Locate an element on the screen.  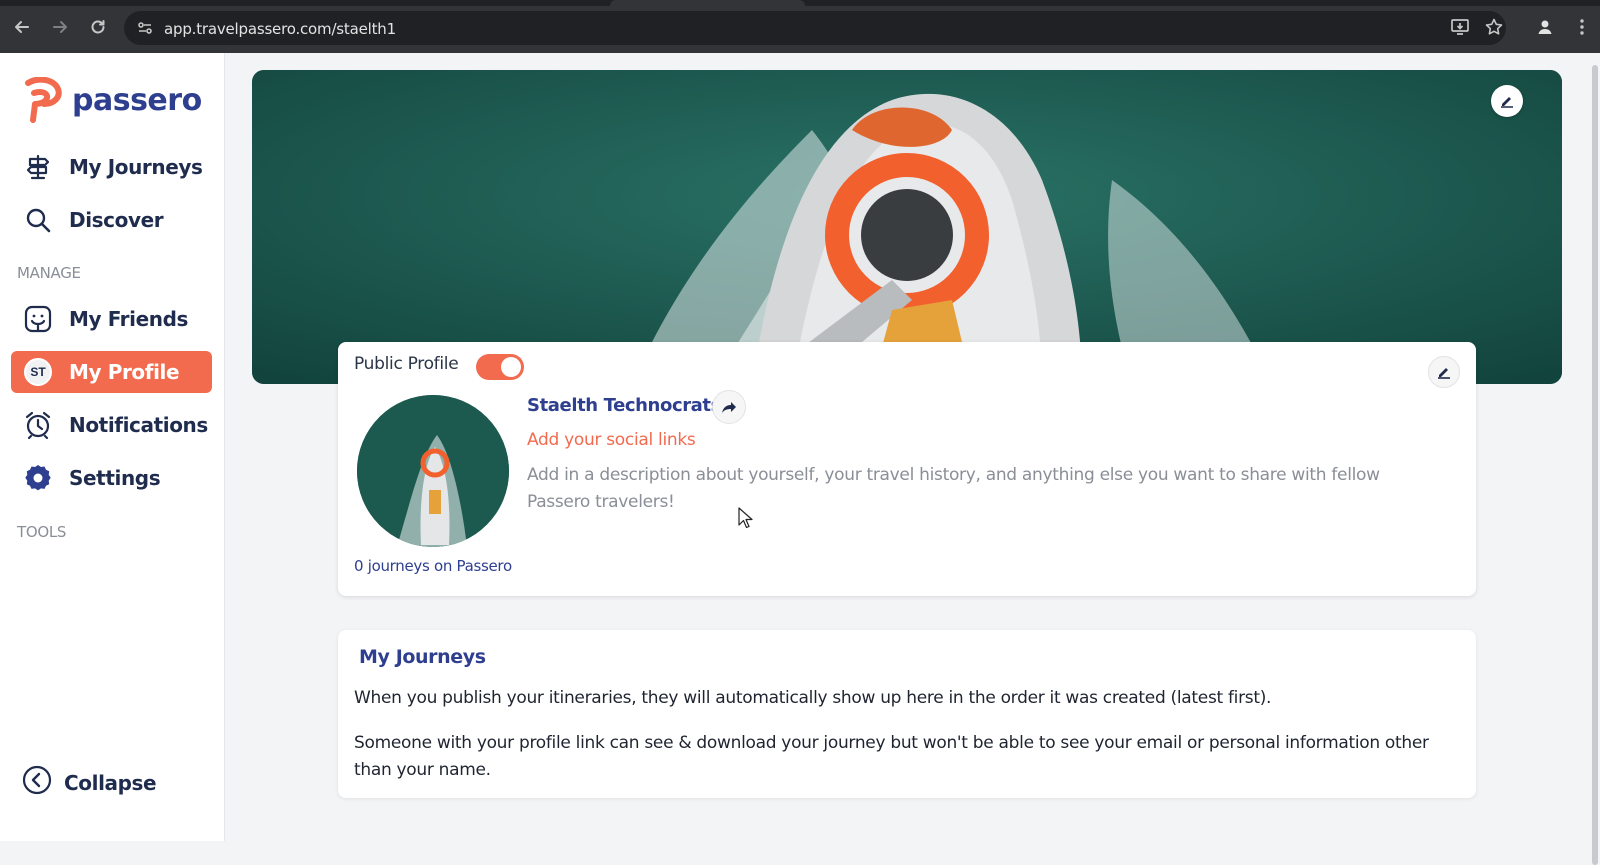
signpost-icon is located at coordinates (38, 167).